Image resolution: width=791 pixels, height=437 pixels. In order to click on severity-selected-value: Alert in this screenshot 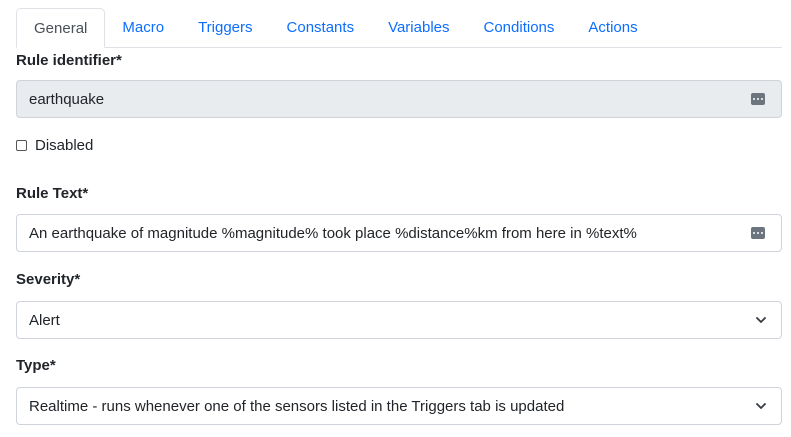, I will do `click(44, 320)`.